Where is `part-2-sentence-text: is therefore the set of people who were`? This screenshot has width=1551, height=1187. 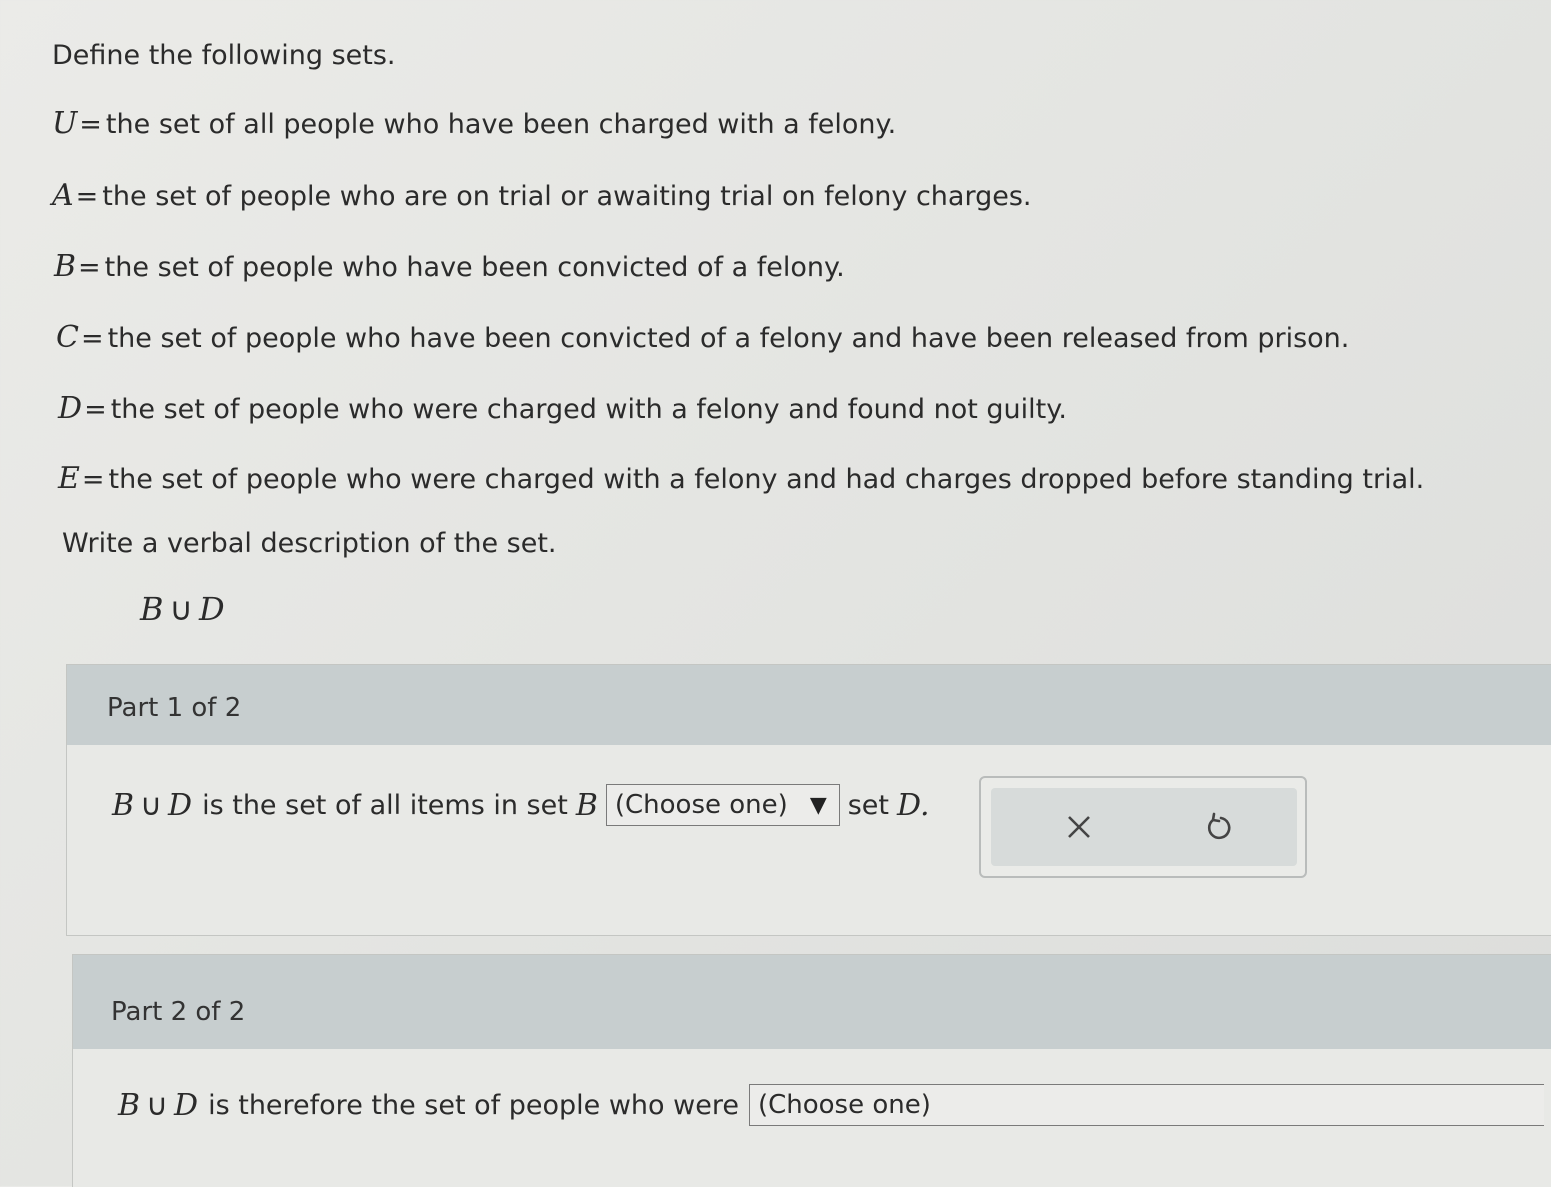 part-2-sentence-text: is therefore the set of people who were is located at coordinates (473, 1105).